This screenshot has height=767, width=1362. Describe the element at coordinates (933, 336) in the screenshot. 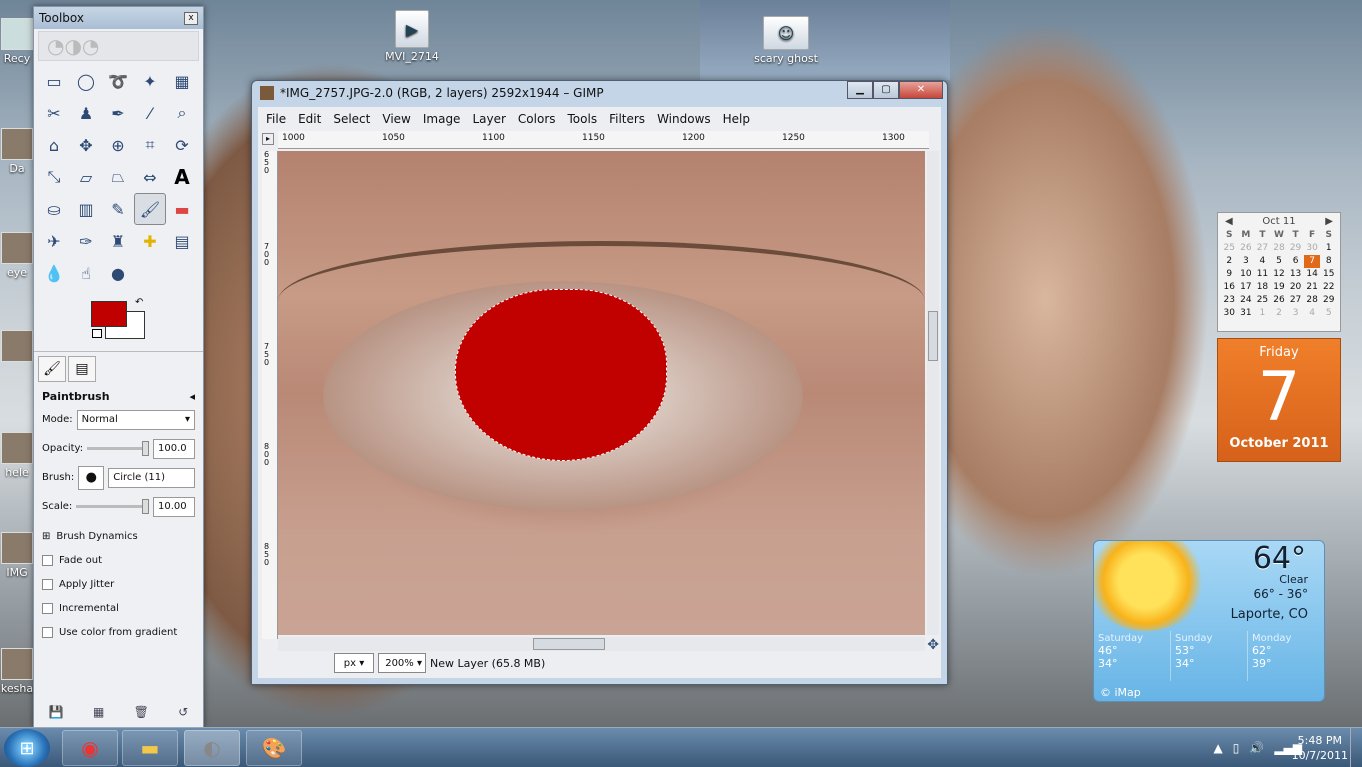

I see `scroll-thumb` at that location.